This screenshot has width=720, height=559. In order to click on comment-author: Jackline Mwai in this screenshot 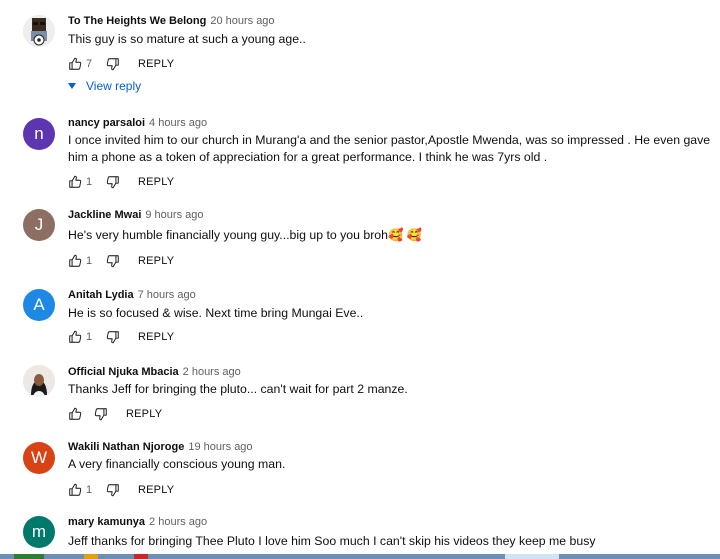, I will do `click(104, 215)`.